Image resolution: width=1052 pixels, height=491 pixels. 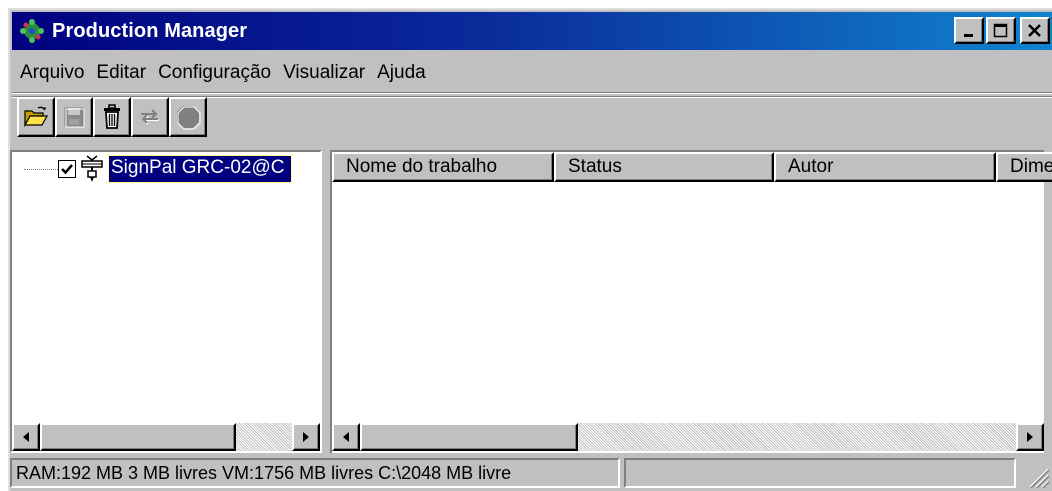 I want to click on stop-button, so click(x=188, y=117).